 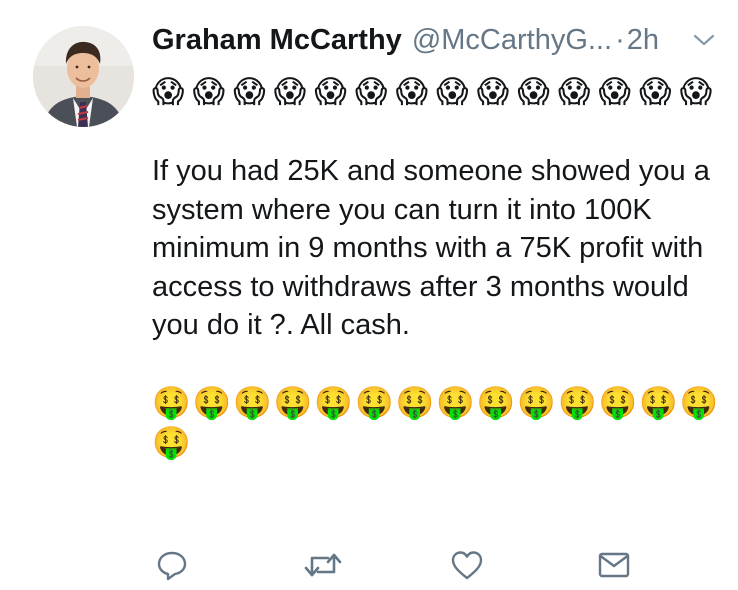 I want to click on display-name: Graham McCarthy, so click(x=277, y=40).